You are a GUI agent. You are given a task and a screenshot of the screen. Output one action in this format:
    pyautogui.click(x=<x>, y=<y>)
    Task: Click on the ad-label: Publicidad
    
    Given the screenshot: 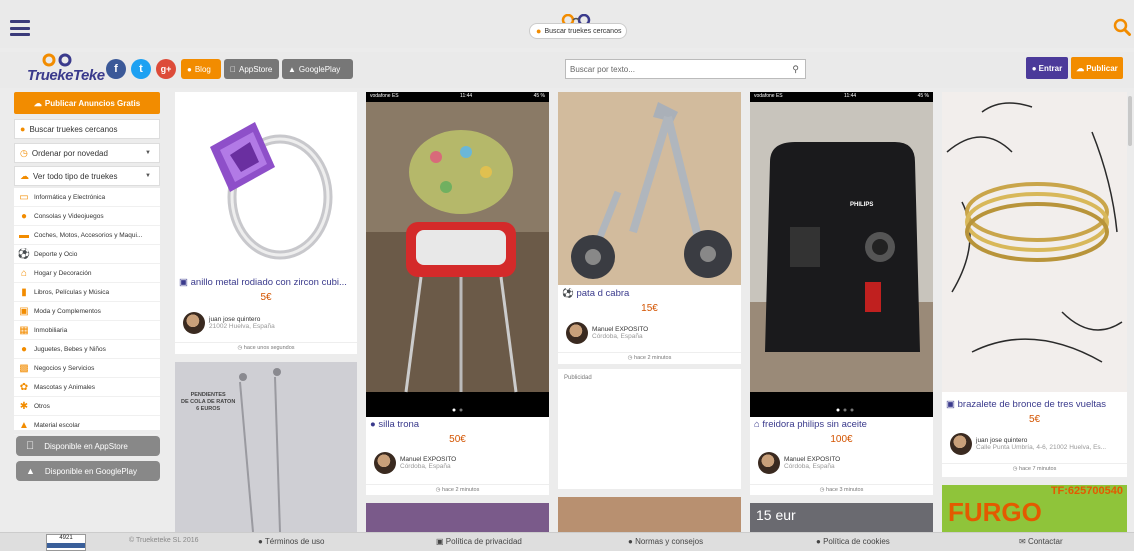 What is the action you would take?
    pyautogui.click(x=578, y=378)
    